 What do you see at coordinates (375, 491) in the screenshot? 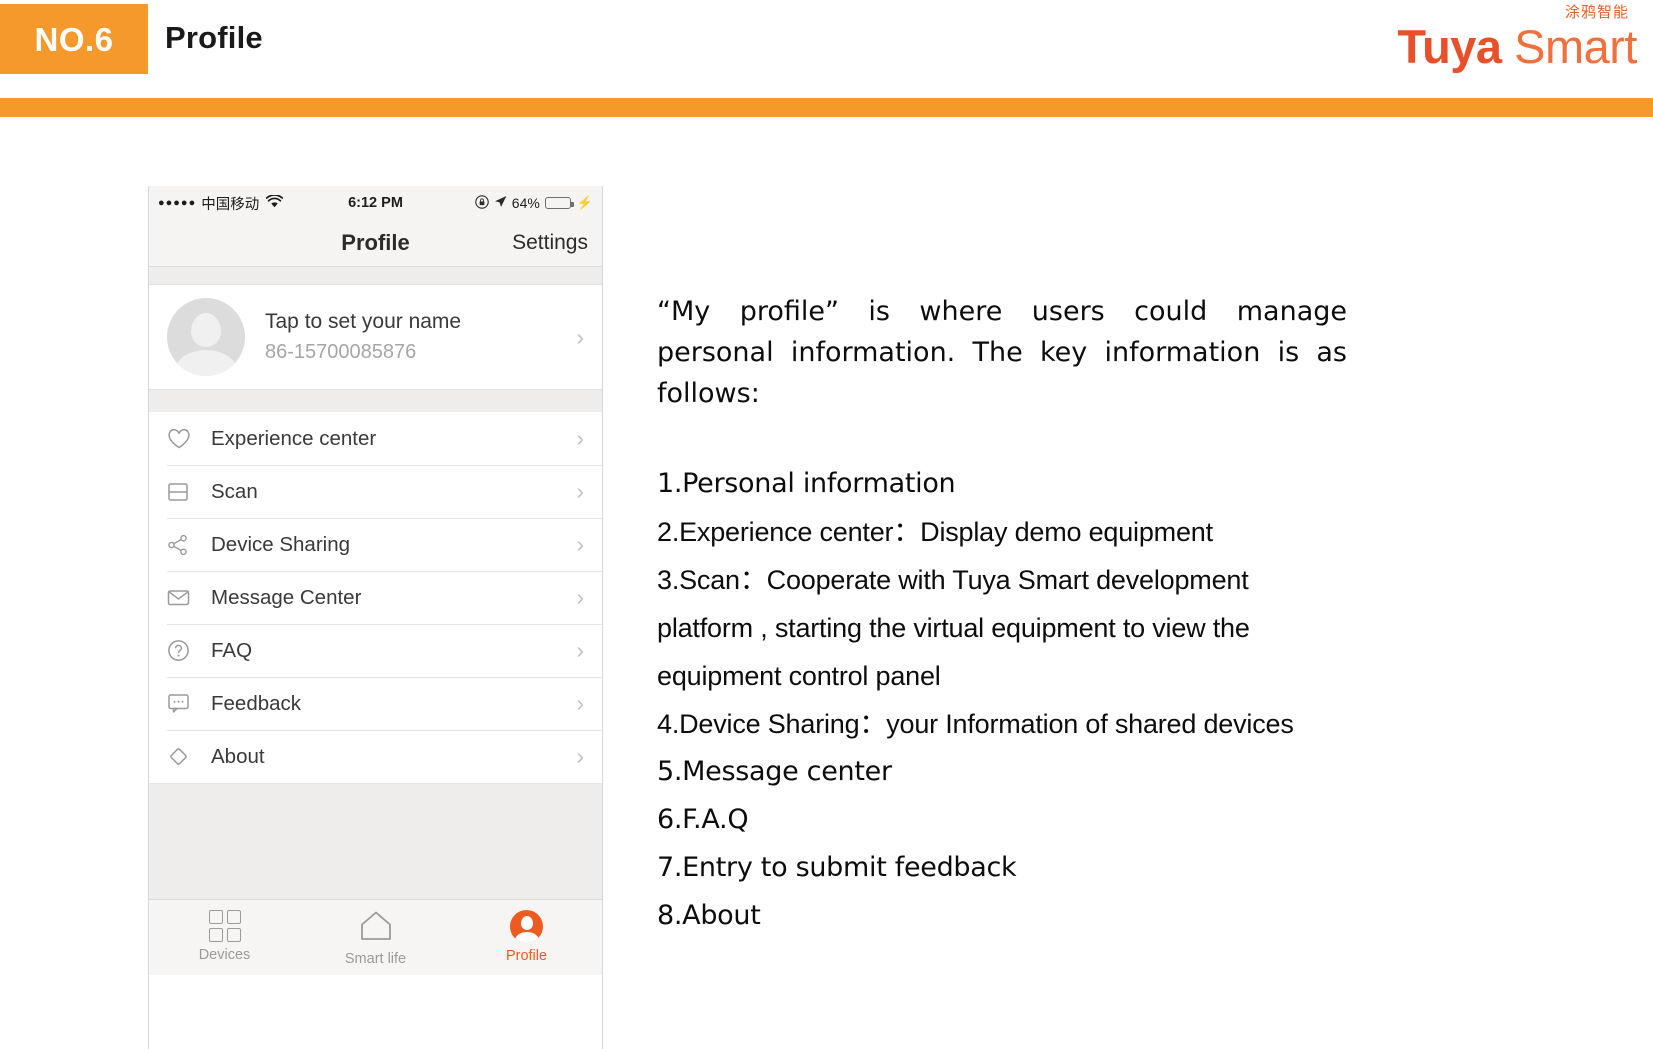
I see `menu-item-scan: Scan ›` at bounding box center [375, 491].